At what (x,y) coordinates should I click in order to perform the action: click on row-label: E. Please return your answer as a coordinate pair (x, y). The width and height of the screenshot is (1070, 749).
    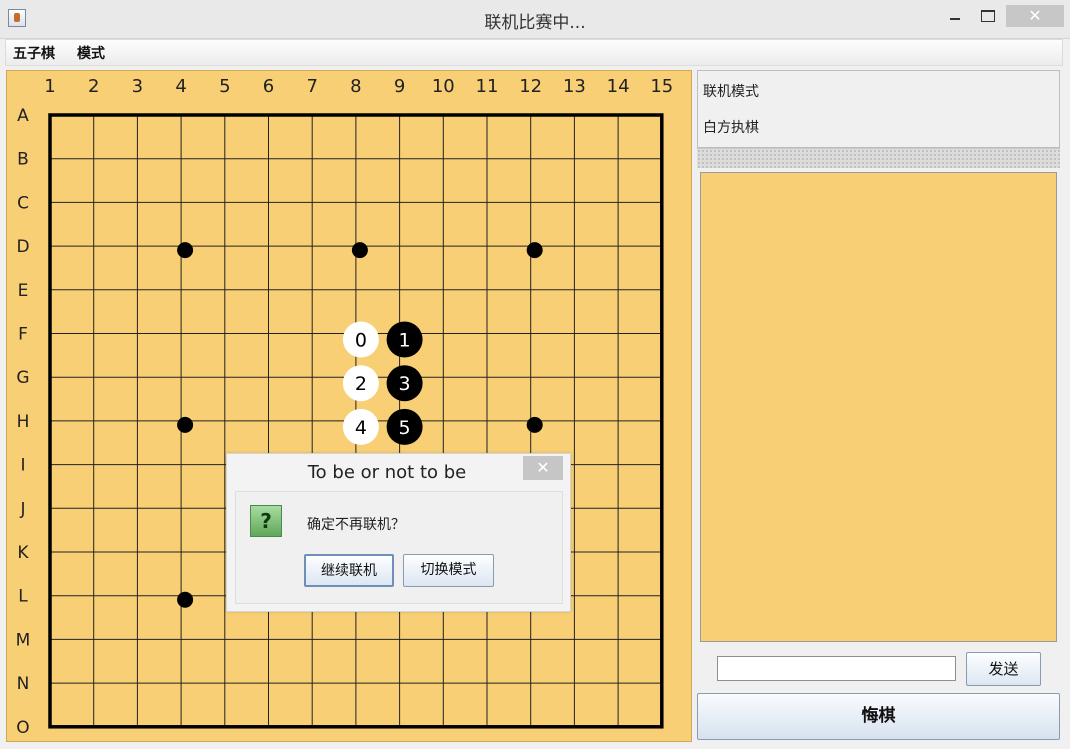
    Looking at the image, I should click on (23, 291).